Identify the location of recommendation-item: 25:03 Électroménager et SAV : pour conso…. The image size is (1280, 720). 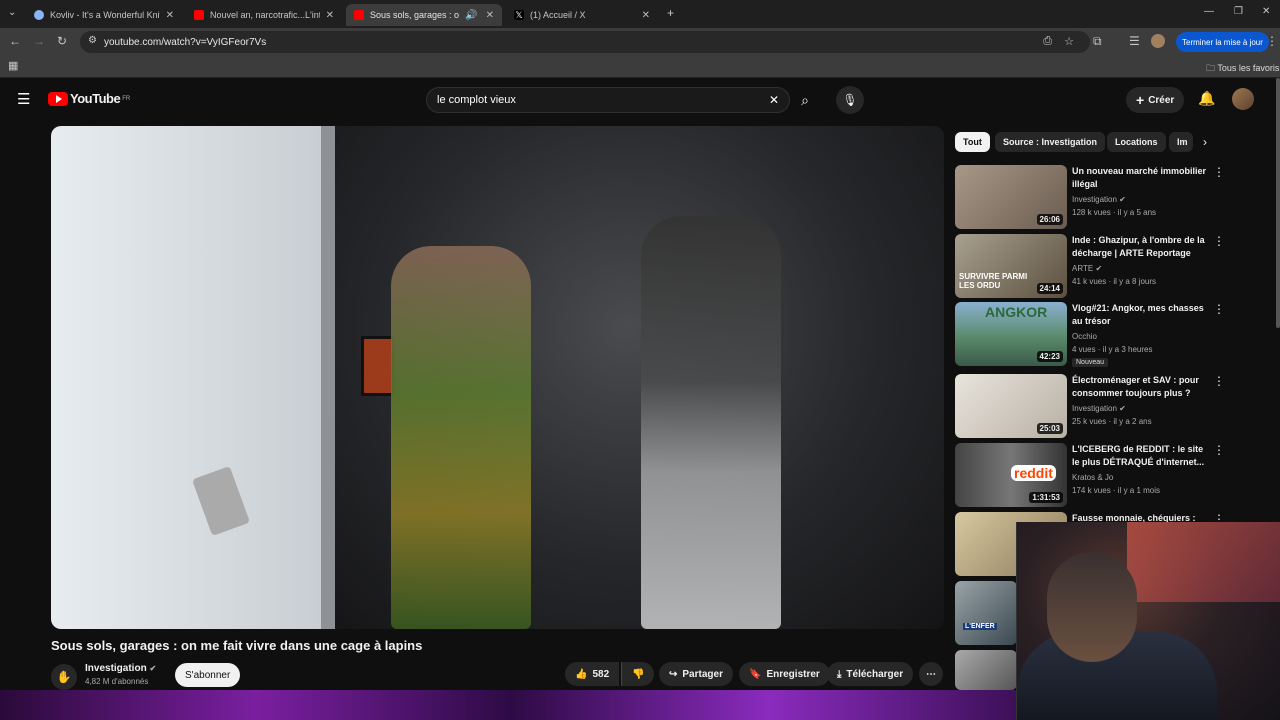
(1110, 406).